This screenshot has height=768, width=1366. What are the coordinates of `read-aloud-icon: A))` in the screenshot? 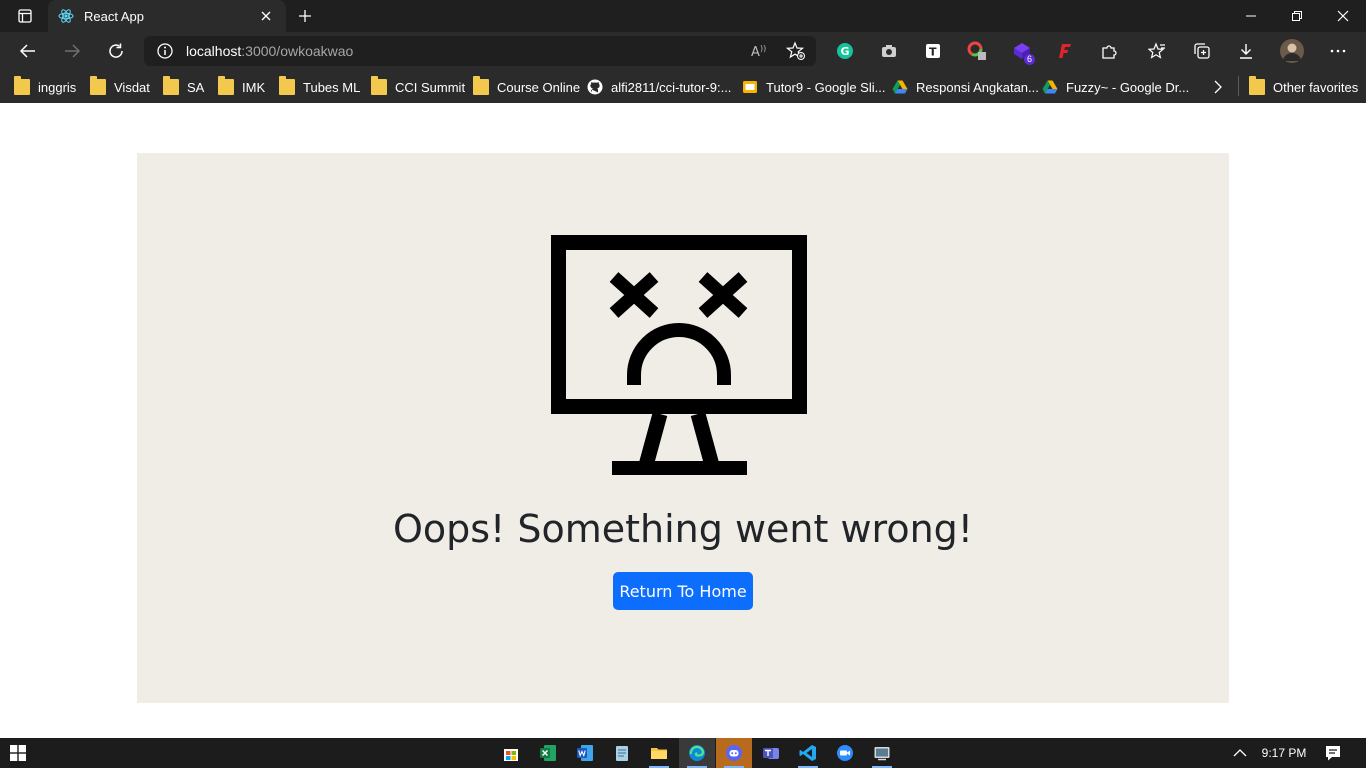 It's located at (759, 51).